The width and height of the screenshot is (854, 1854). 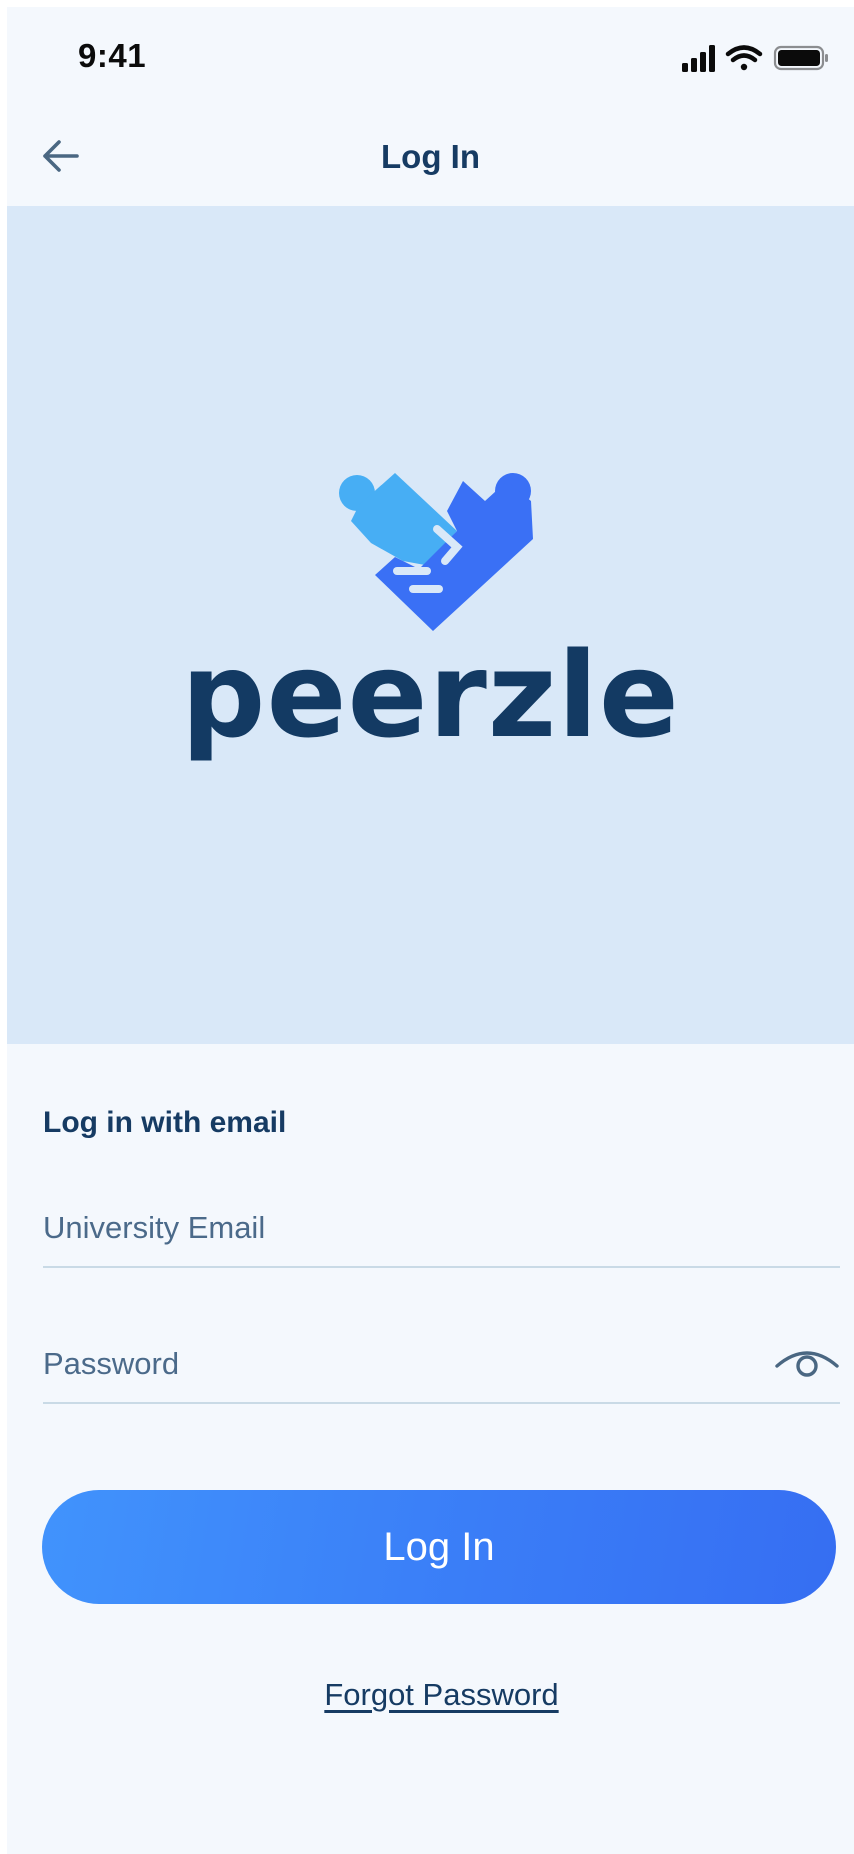 I want to click on login-button: Log In, so click(x=439, y=1547).